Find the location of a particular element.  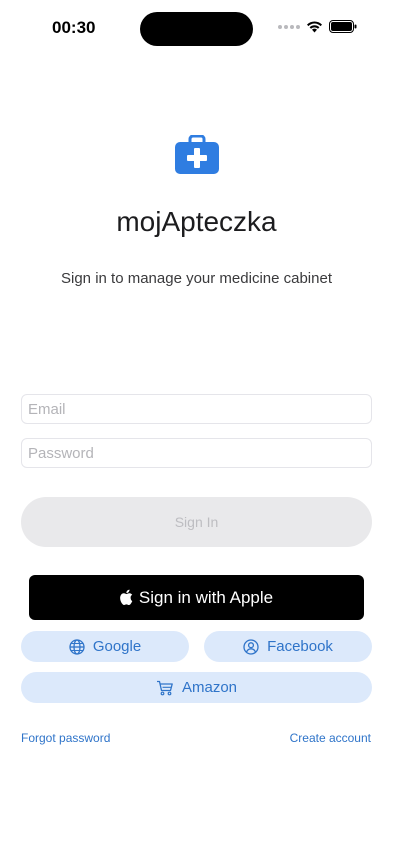

wifi-icon is located at coordinates (314, 27).